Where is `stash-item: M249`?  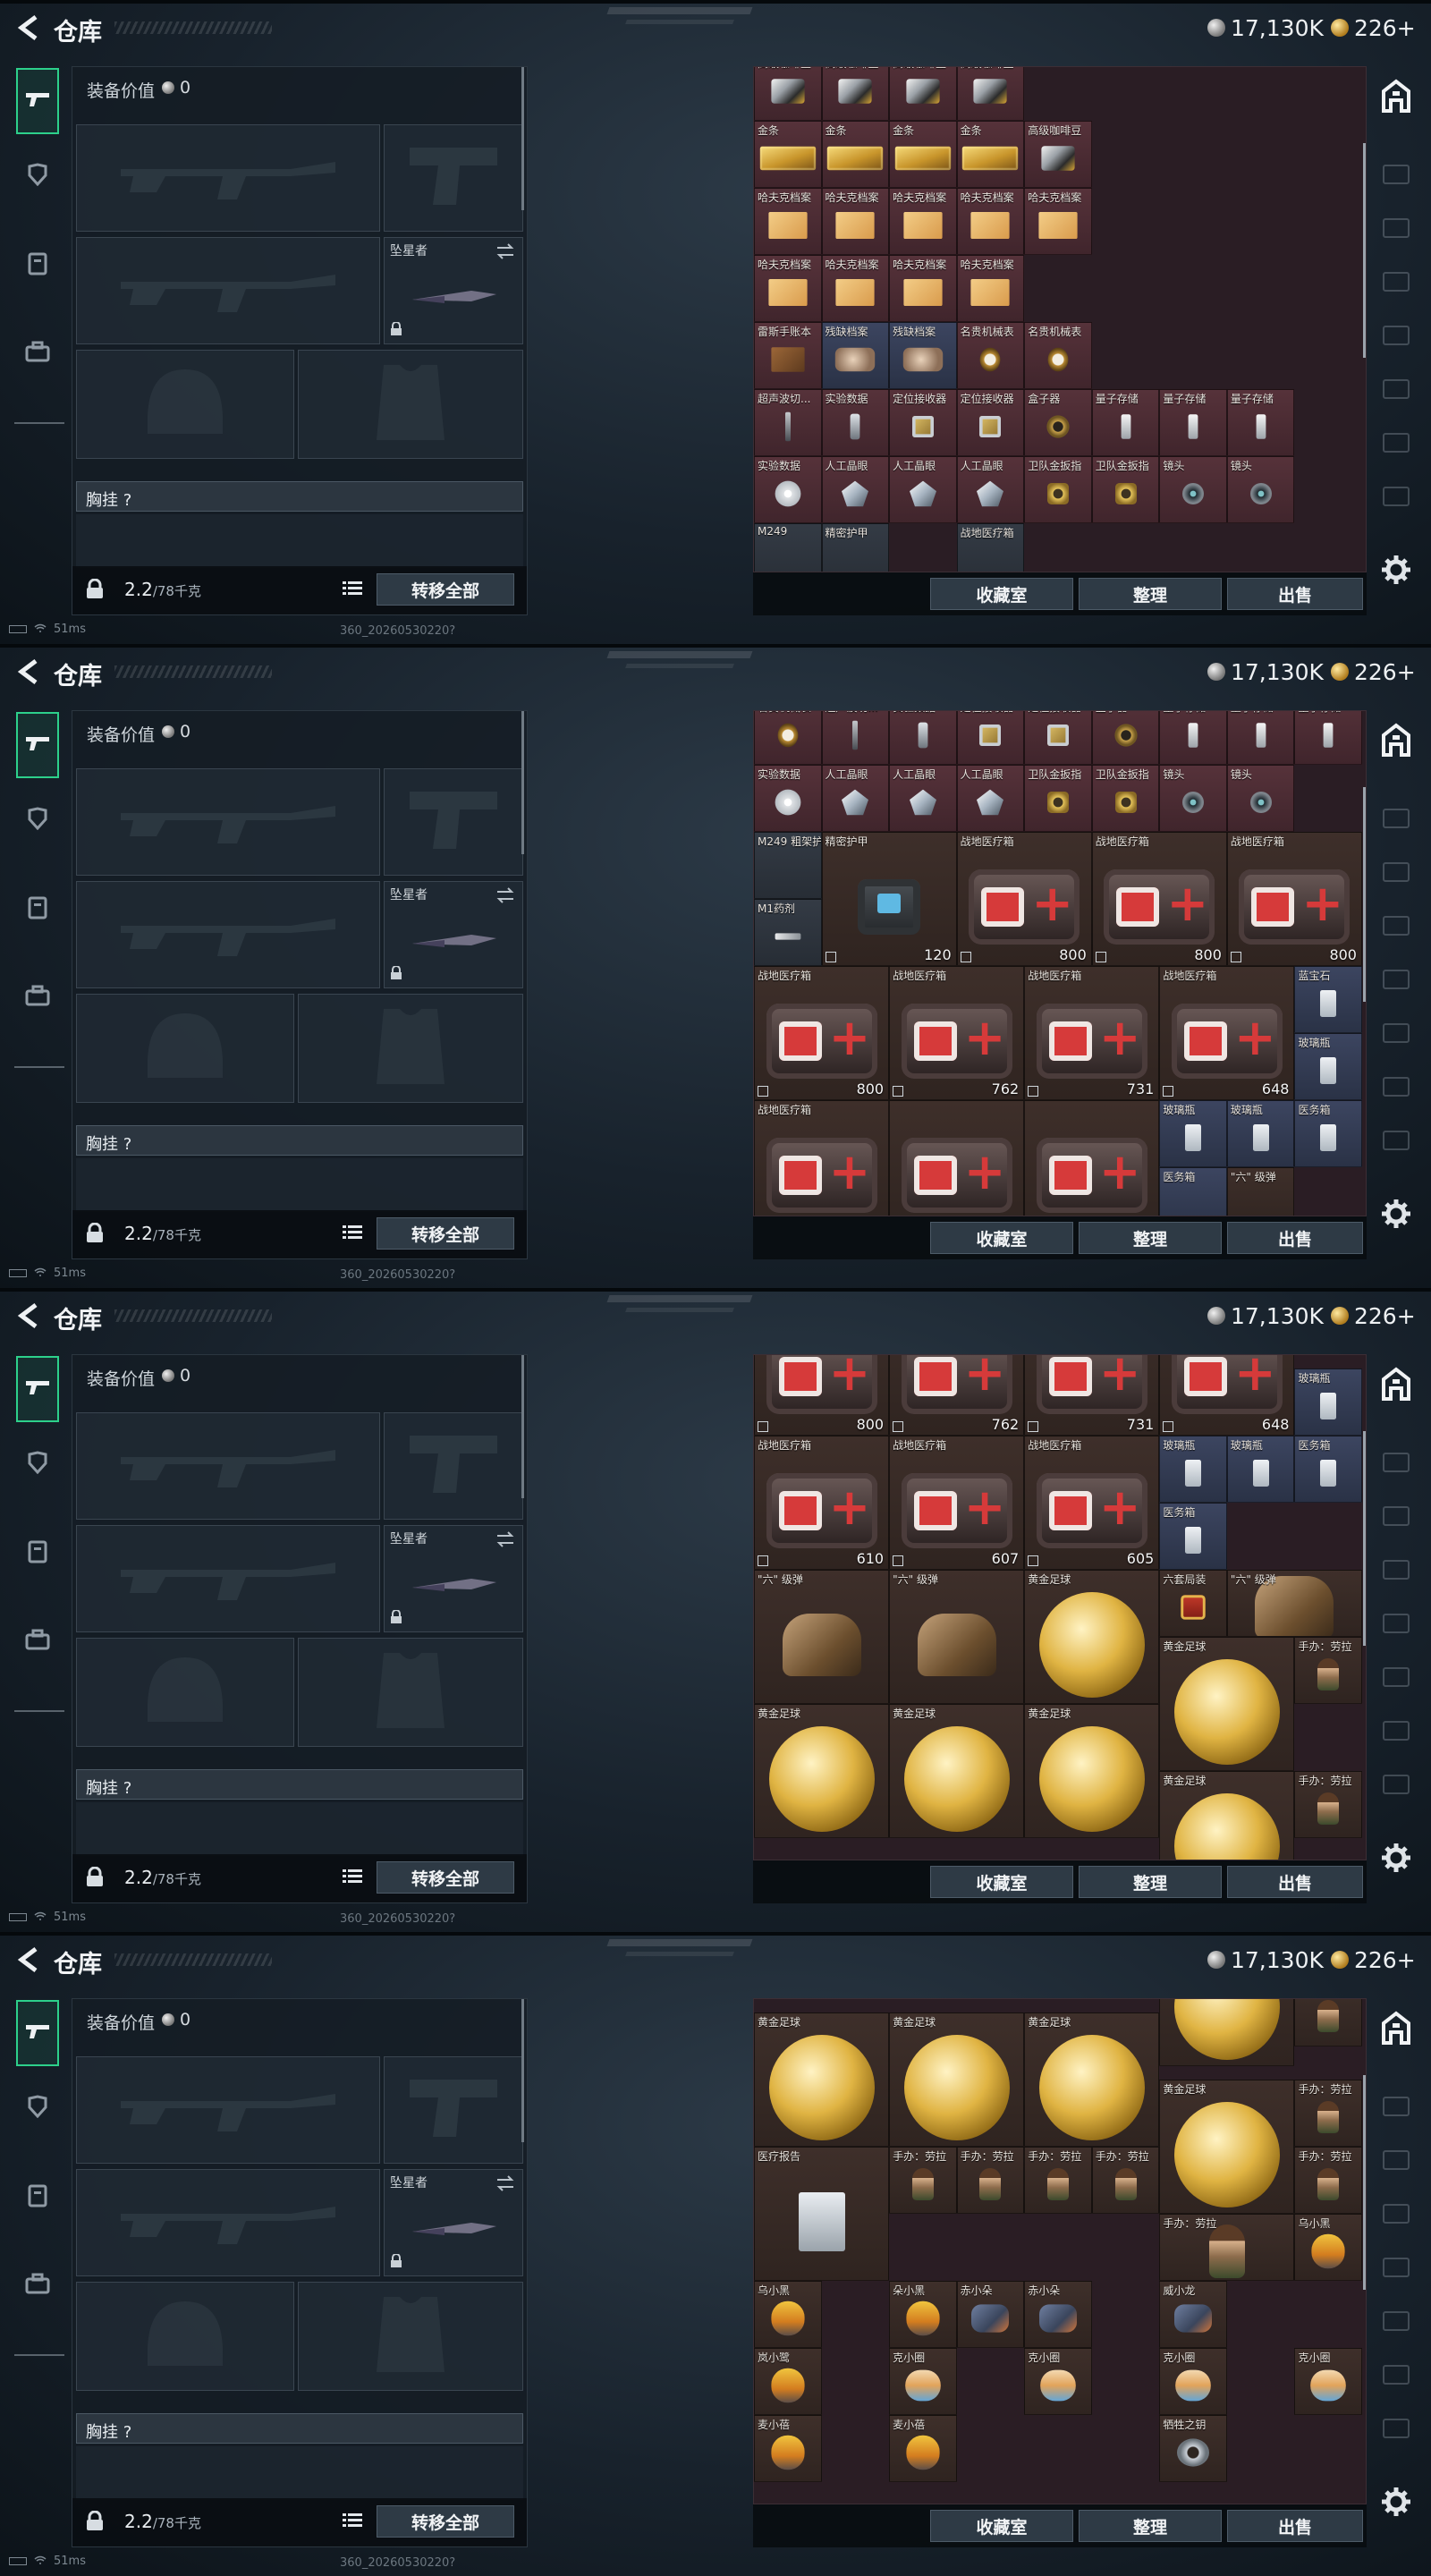 stash-item: M249 is located at coordinates (788, 547).